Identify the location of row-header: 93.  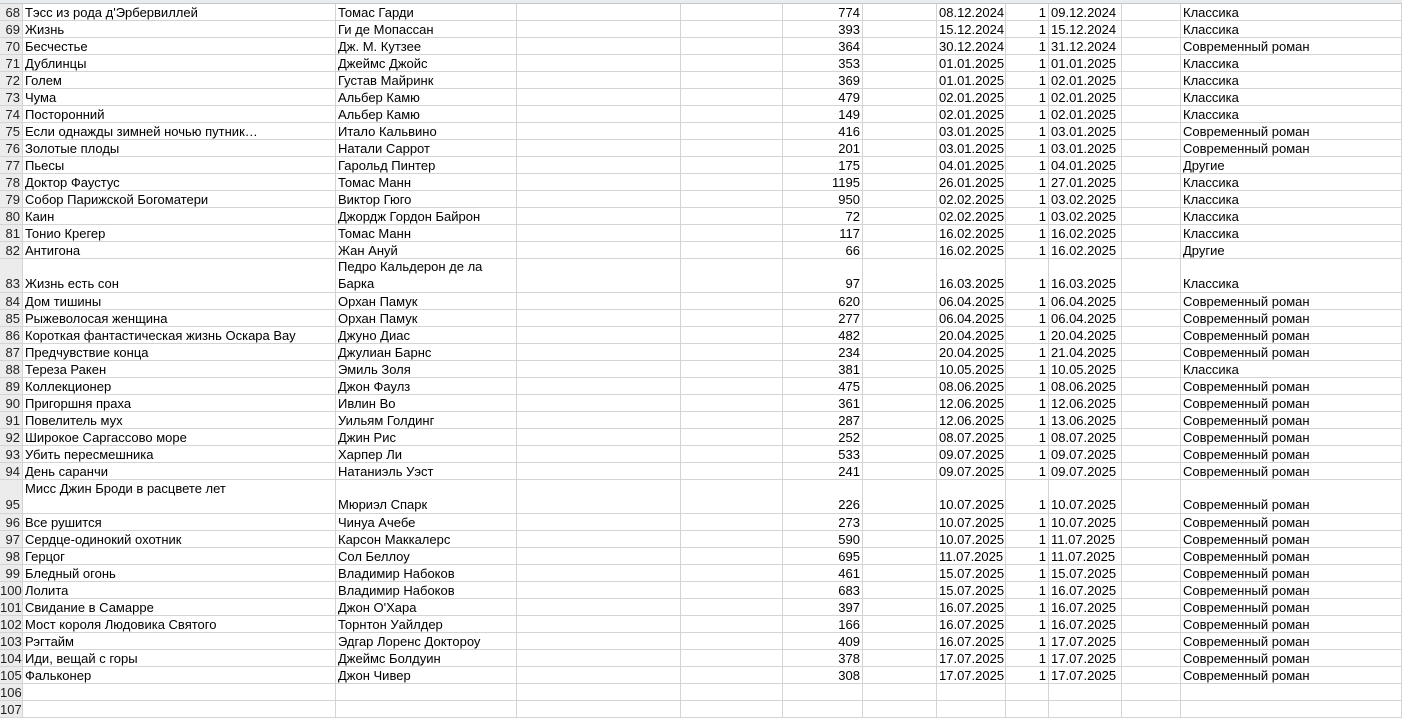
(11, 454).